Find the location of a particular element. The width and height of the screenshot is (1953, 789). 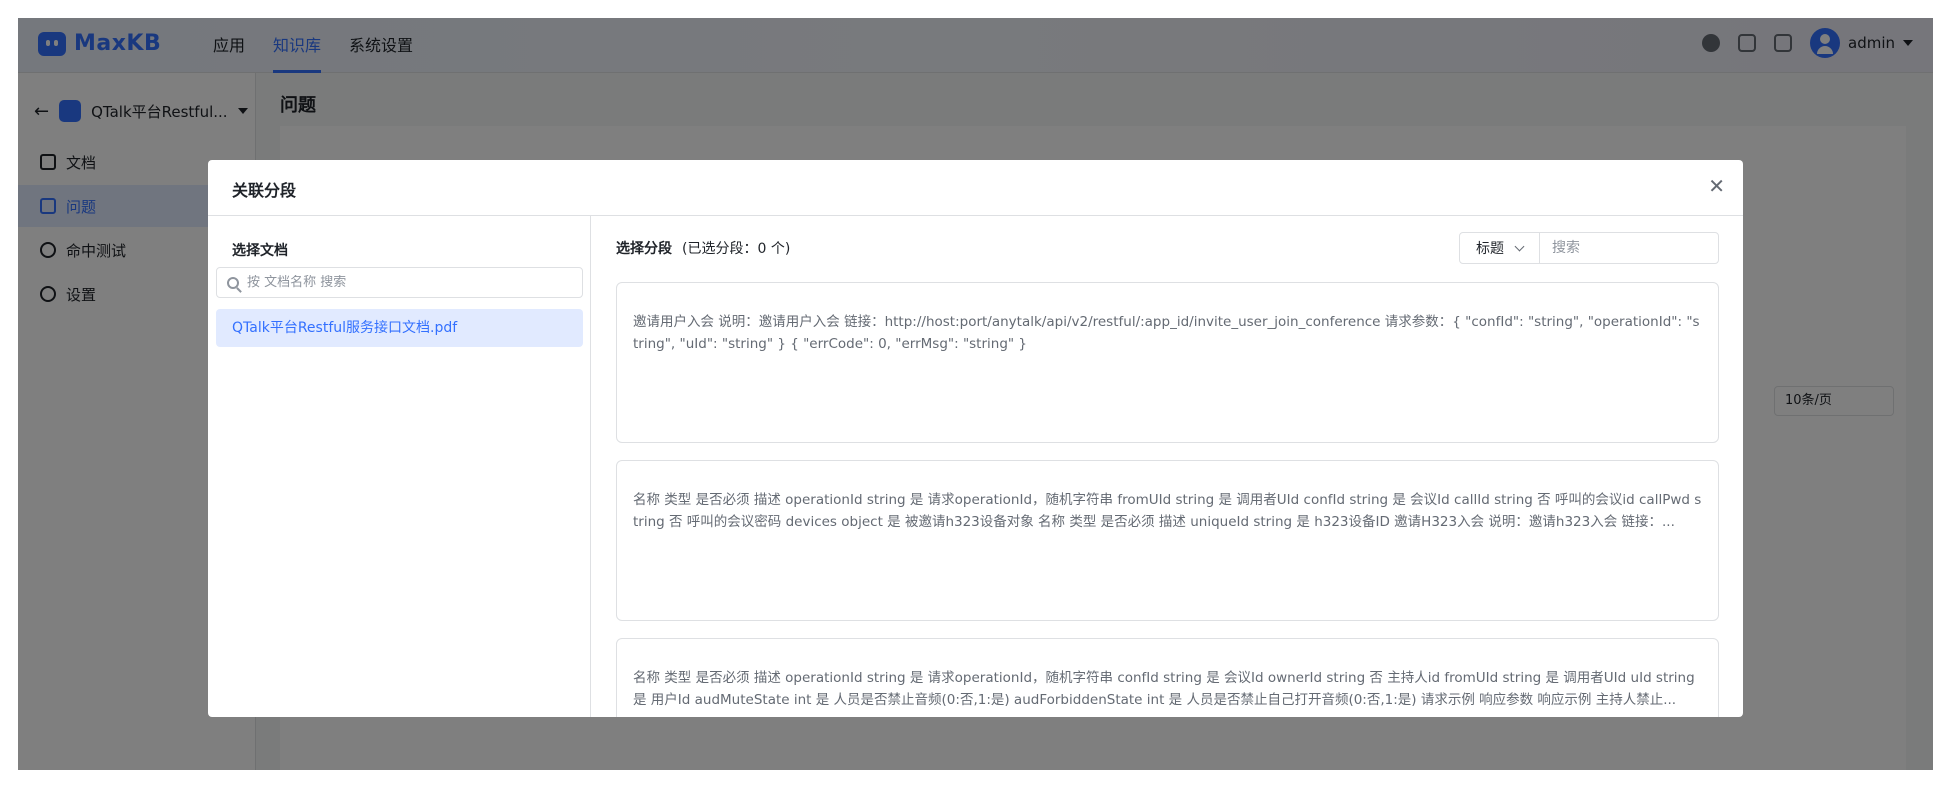

close-icon: ✕ is located at coordinates (1716, 186).